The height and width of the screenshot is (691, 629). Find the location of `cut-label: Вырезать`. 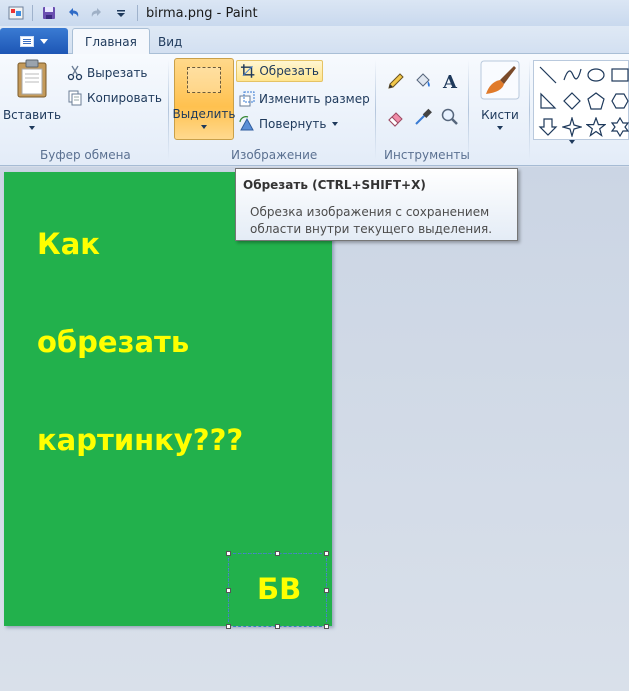

cut-label: Вырезать is located at coordinates (117, 73).